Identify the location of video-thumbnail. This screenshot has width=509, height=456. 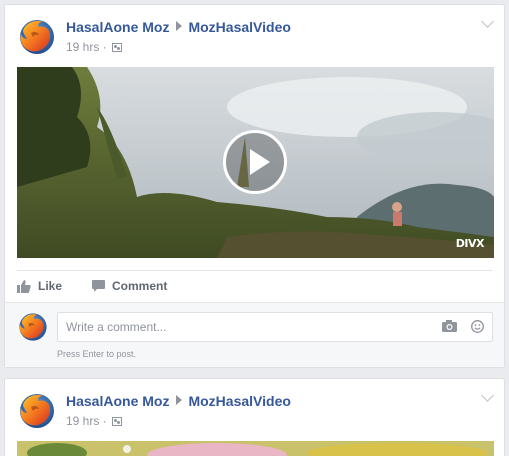
(255, 448).